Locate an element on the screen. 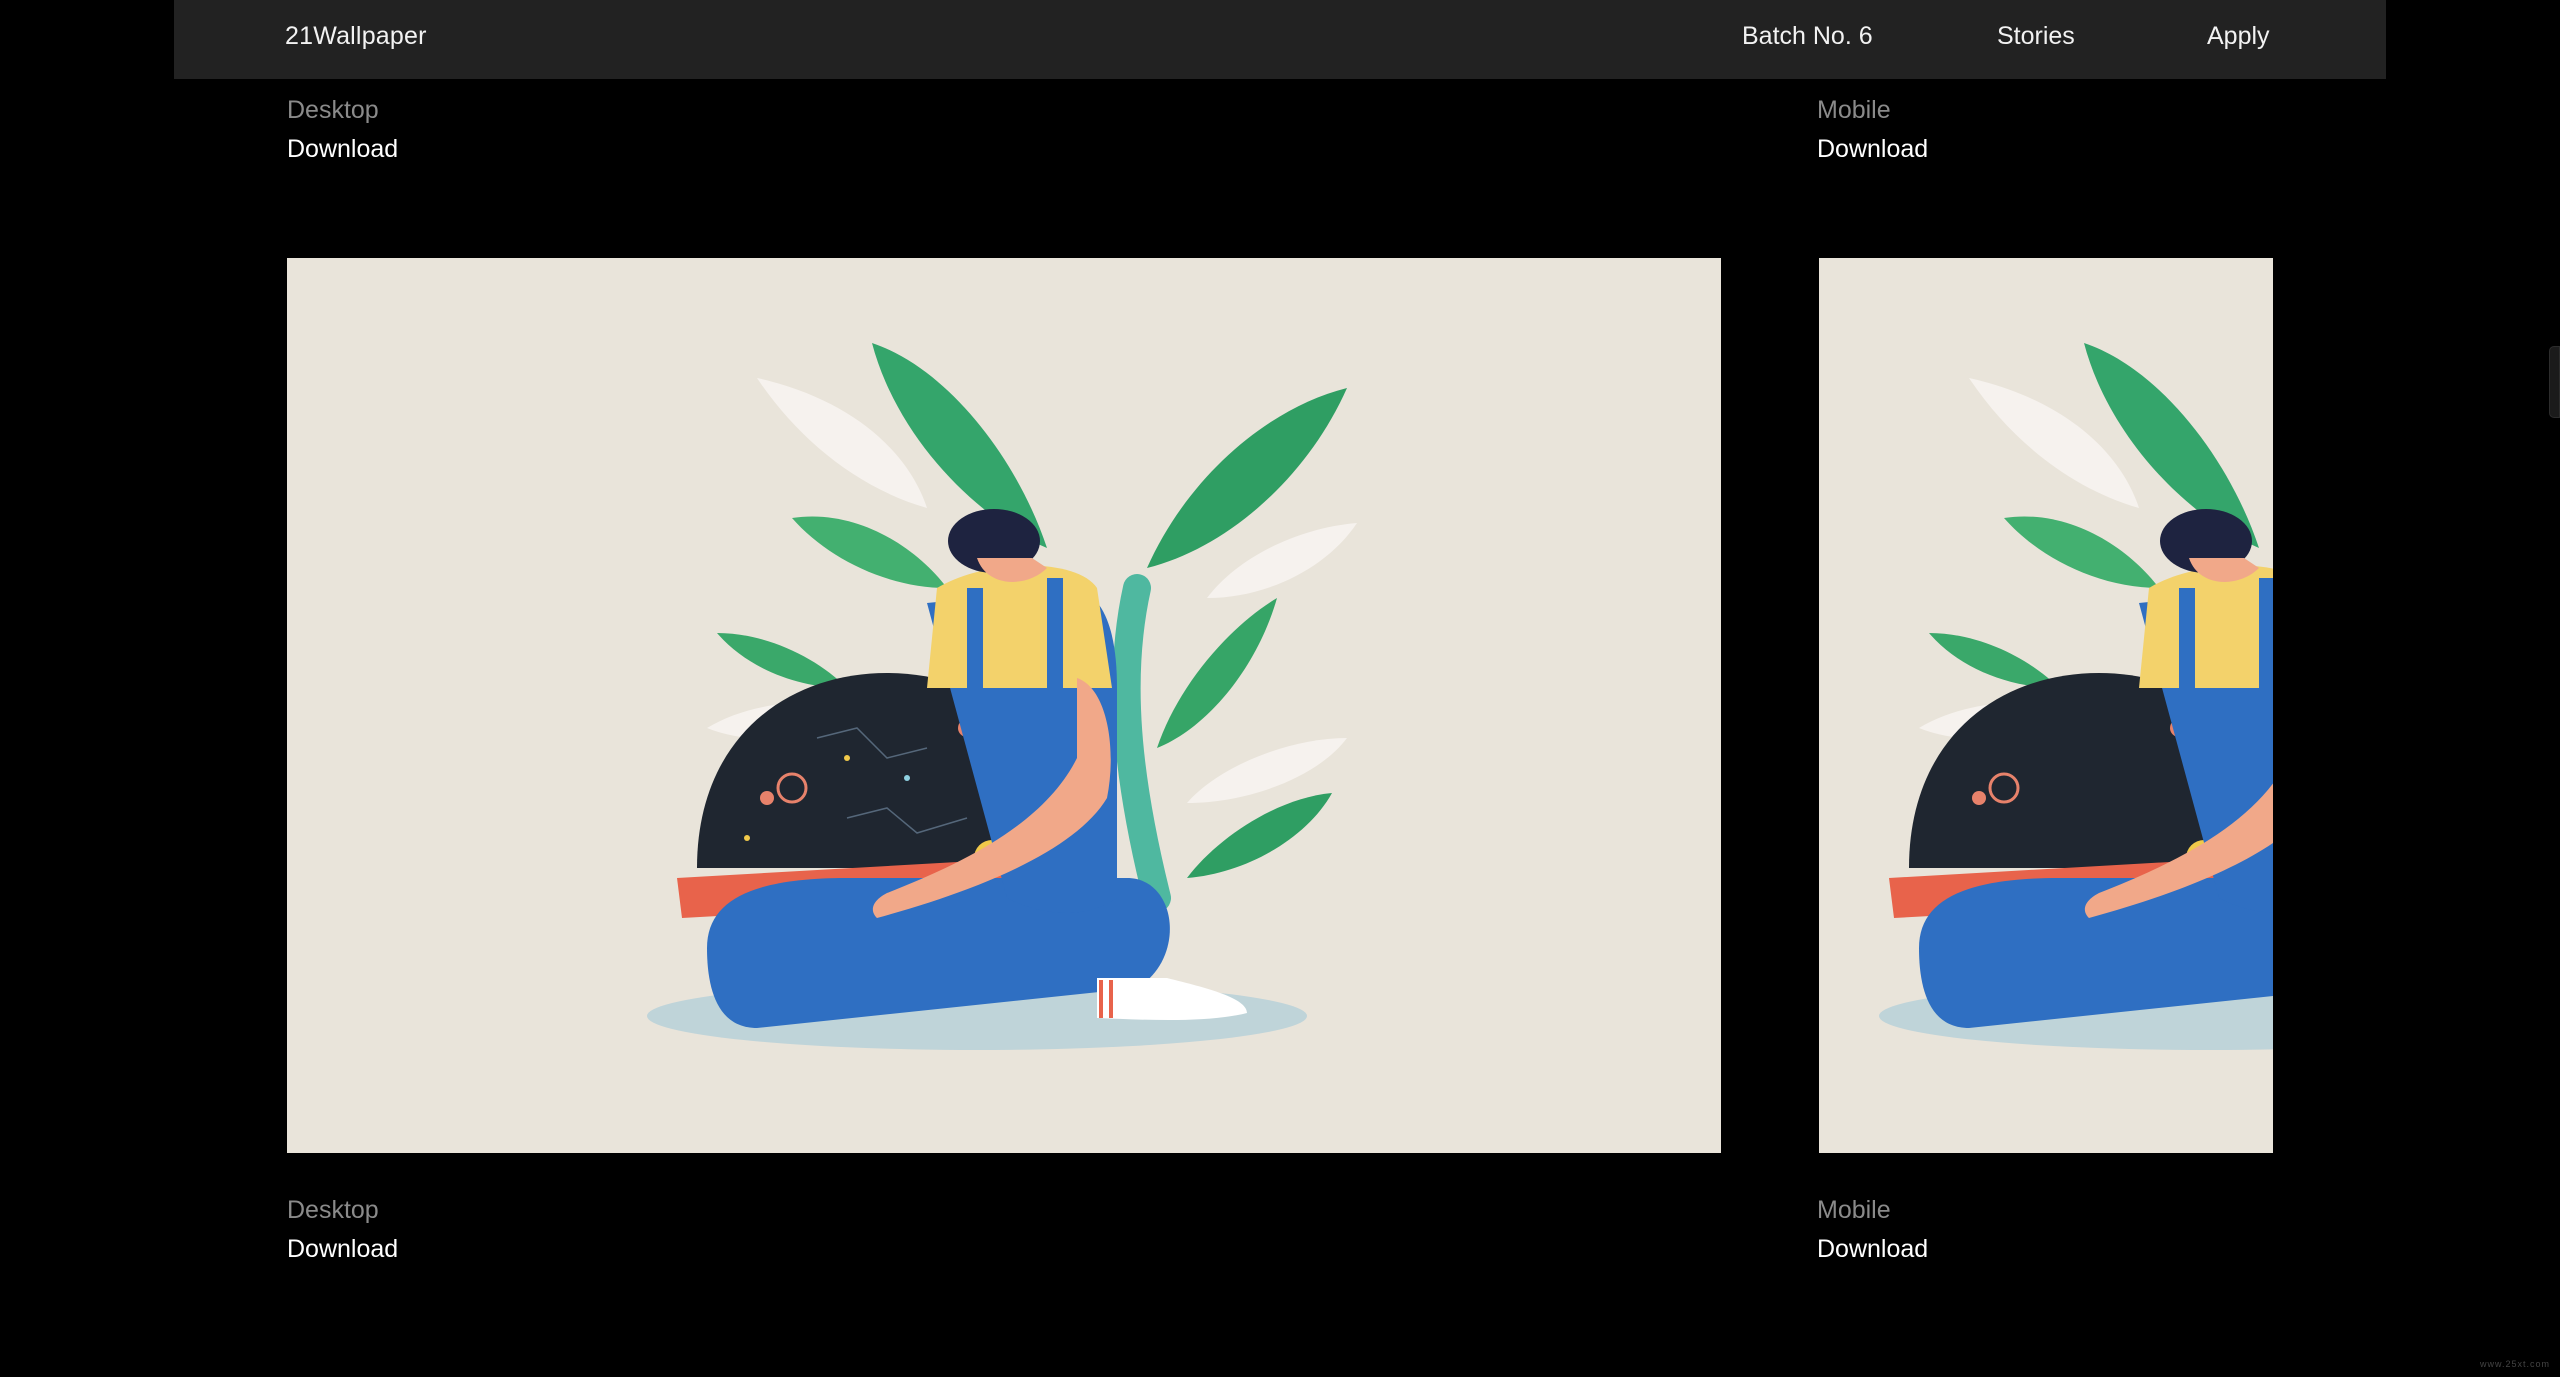  desktop-download-link: Download is located at coordinates (342, 1250).